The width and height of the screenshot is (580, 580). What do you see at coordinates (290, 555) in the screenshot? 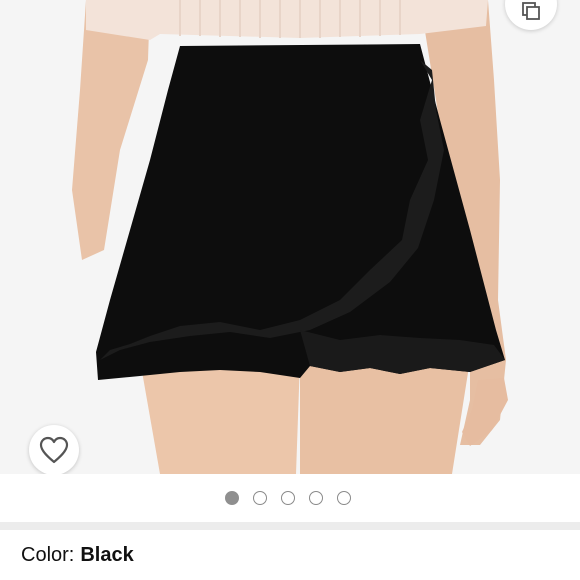
I see `color-selector: Color: Black` at bounding box center [290, 555].